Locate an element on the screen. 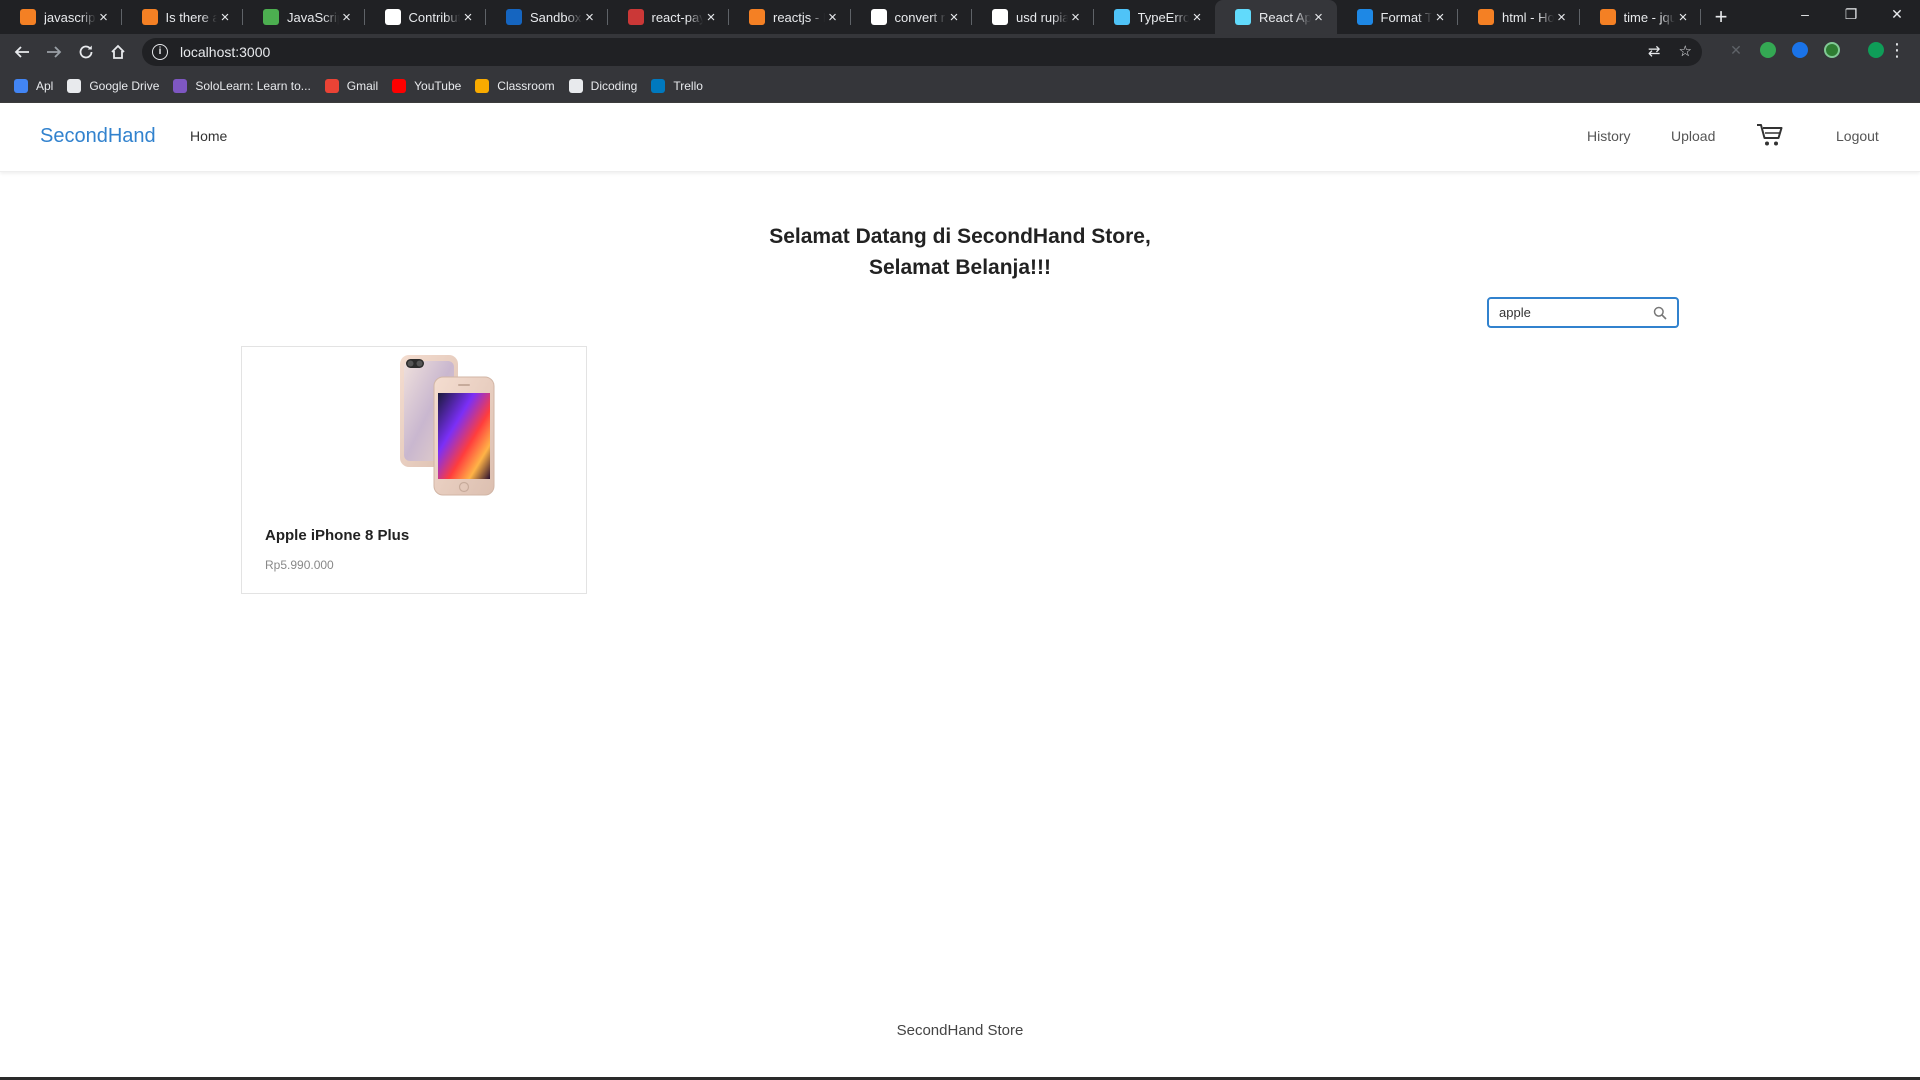 Image resolution: width=1920 pixels, height=1080 pixels. home-icon is located at coordinates (118, 51).